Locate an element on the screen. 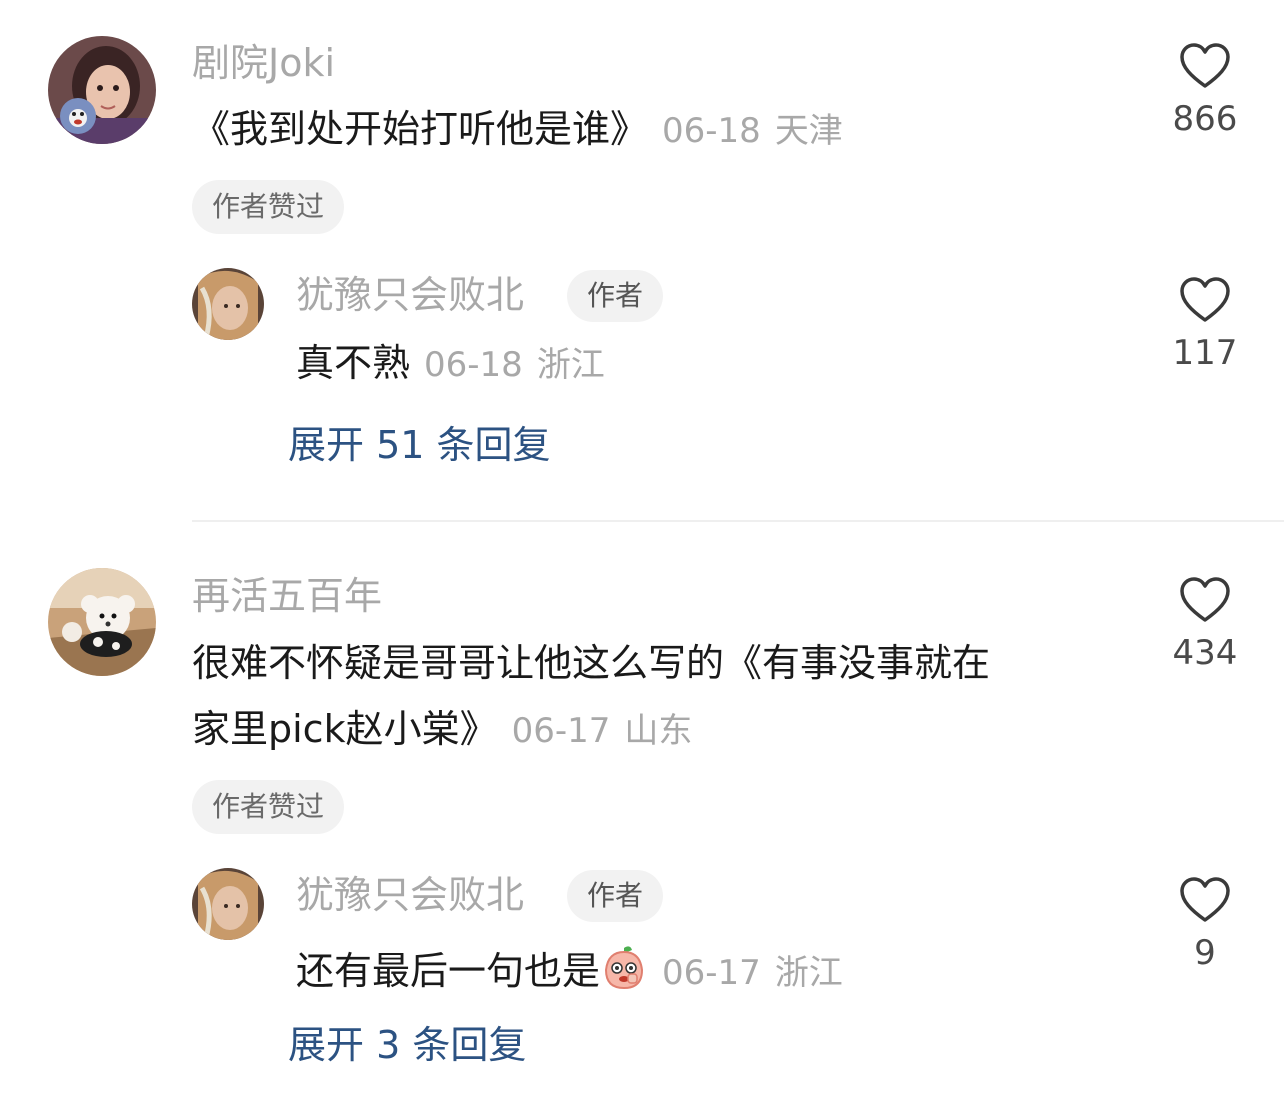 The width and height of the screenshot is (1284, 1103). comment-text-line-1: 很难不怀疑是哥哥让他这么写的《有事没事就在 is located at coordinates (591, 663).